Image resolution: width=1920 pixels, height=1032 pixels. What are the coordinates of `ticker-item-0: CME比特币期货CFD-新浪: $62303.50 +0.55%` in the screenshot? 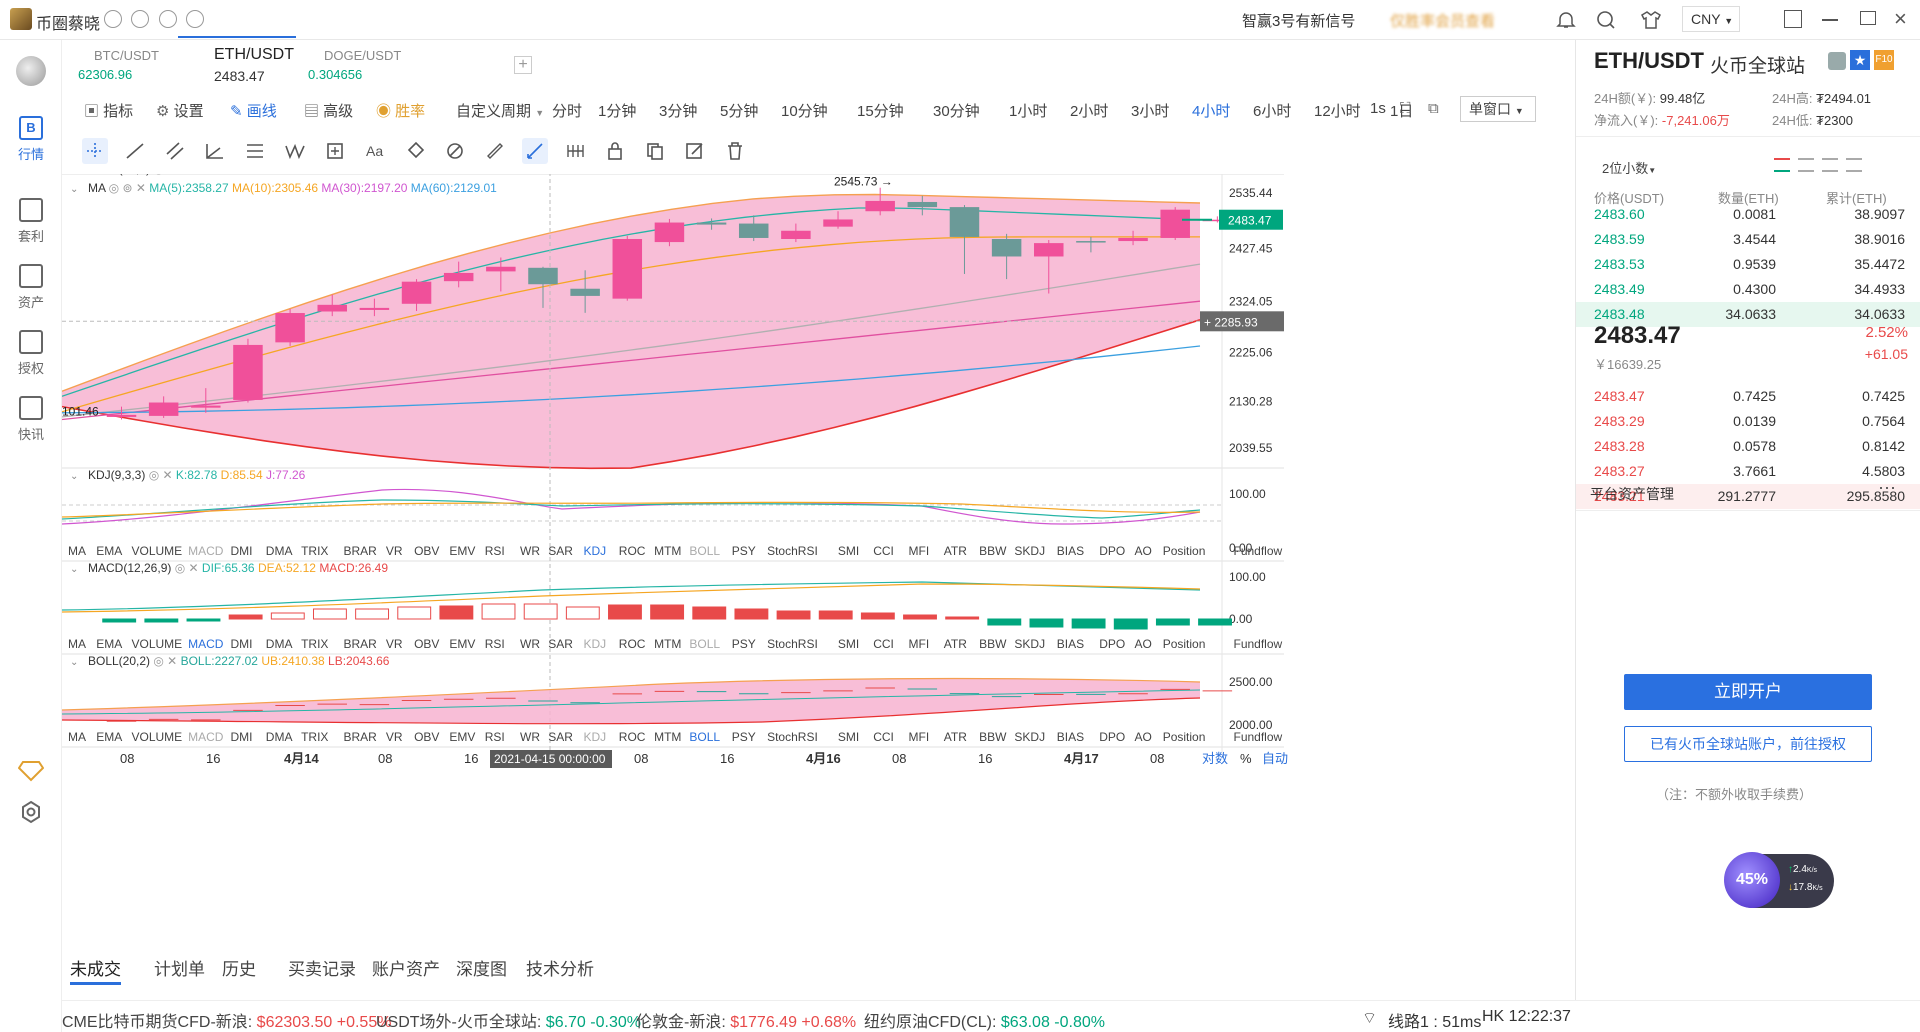 It's located at (226, 1020).